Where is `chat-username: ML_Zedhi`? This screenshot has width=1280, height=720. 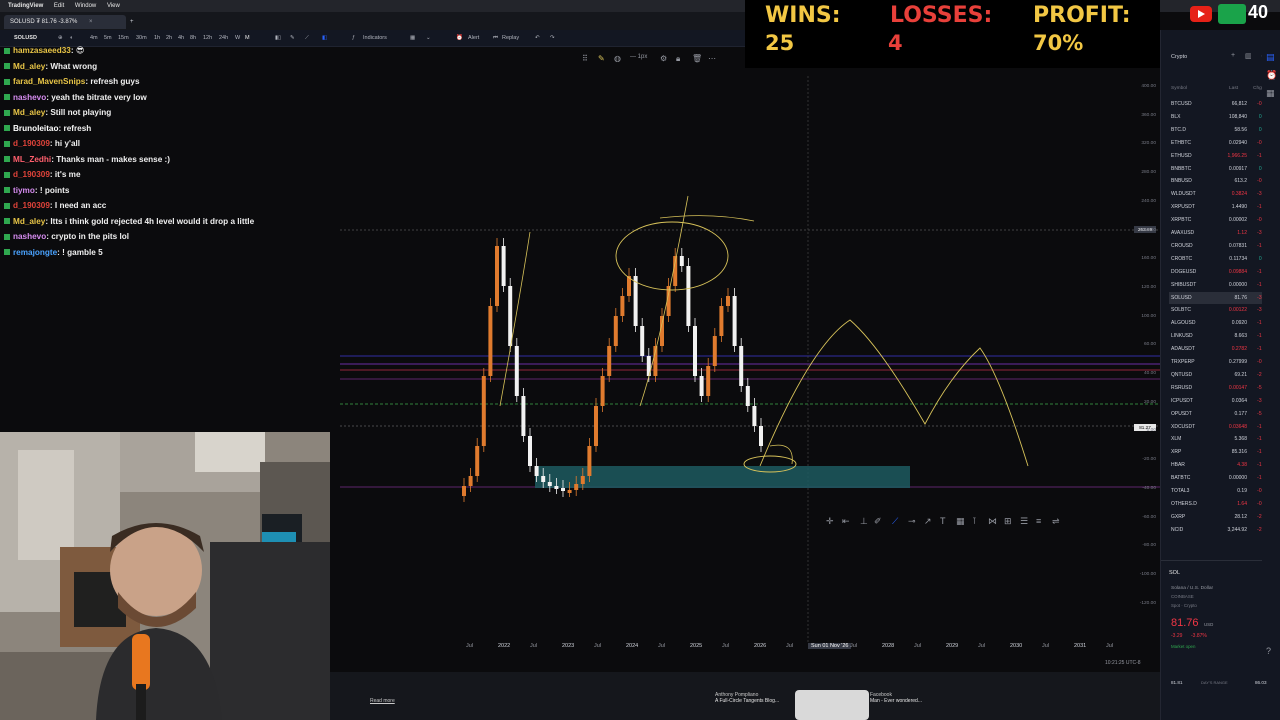 chat-username: ML_Zedhi is located at coordinates (32, 159).